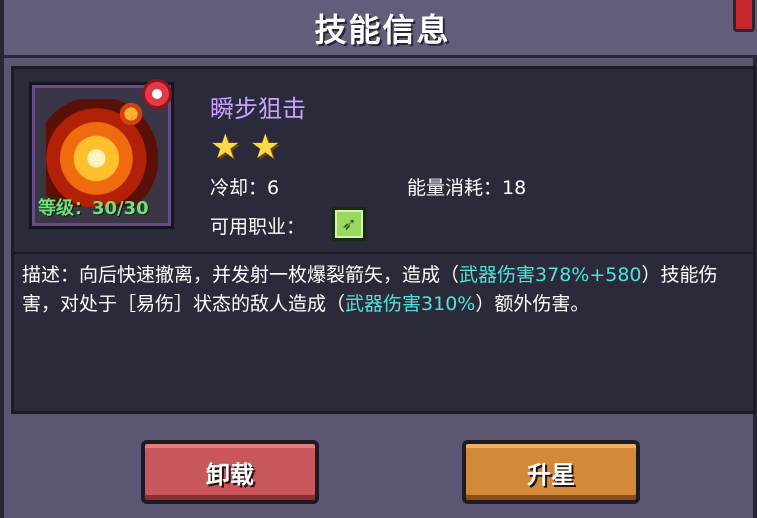  What do you see at coordinates (744, 16) in the screenshot?
I see `close-icon` at bounding box center [744, 16].